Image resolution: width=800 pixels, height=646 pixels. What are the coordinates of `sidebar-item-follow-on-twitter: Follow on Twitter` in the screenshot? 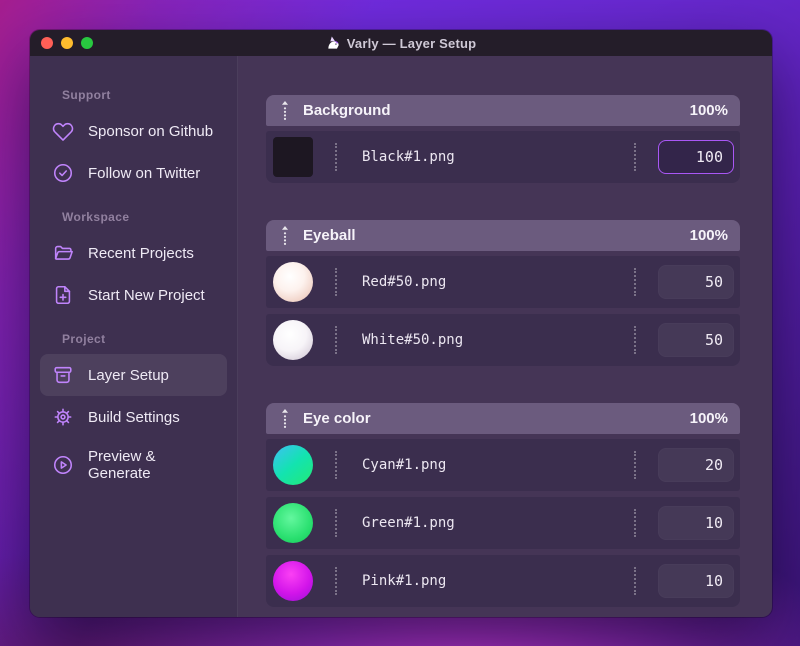 It's located at (133, 173).